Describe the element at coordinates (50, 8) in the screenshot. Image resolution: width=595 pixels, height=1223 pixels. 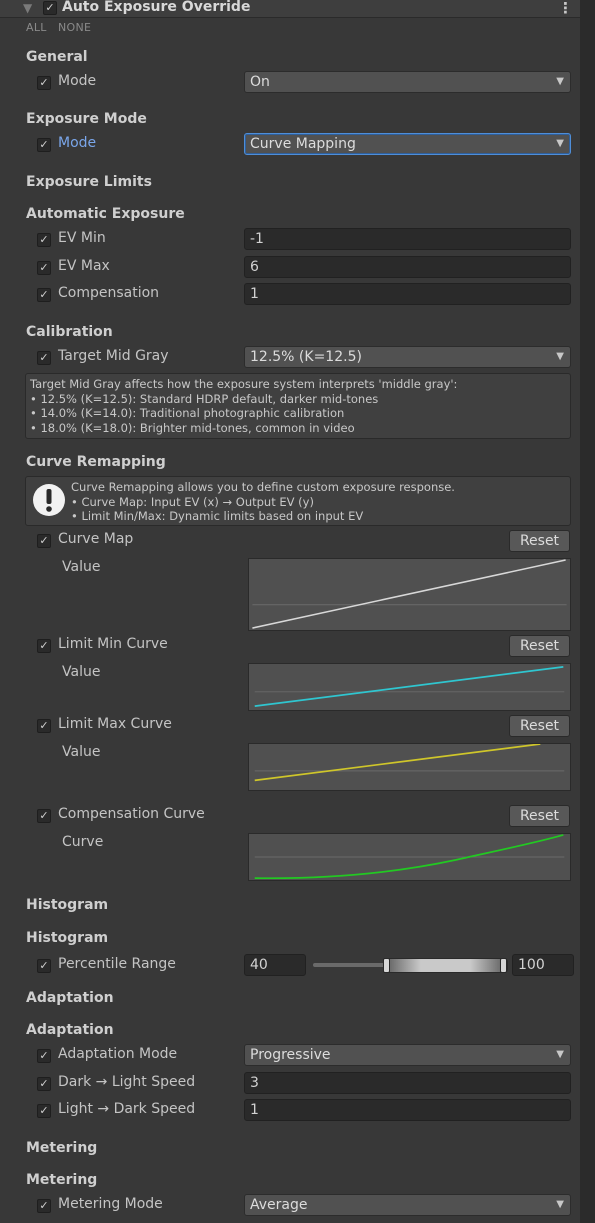
I see `component-enabled-checkbox: ✓` at that location.